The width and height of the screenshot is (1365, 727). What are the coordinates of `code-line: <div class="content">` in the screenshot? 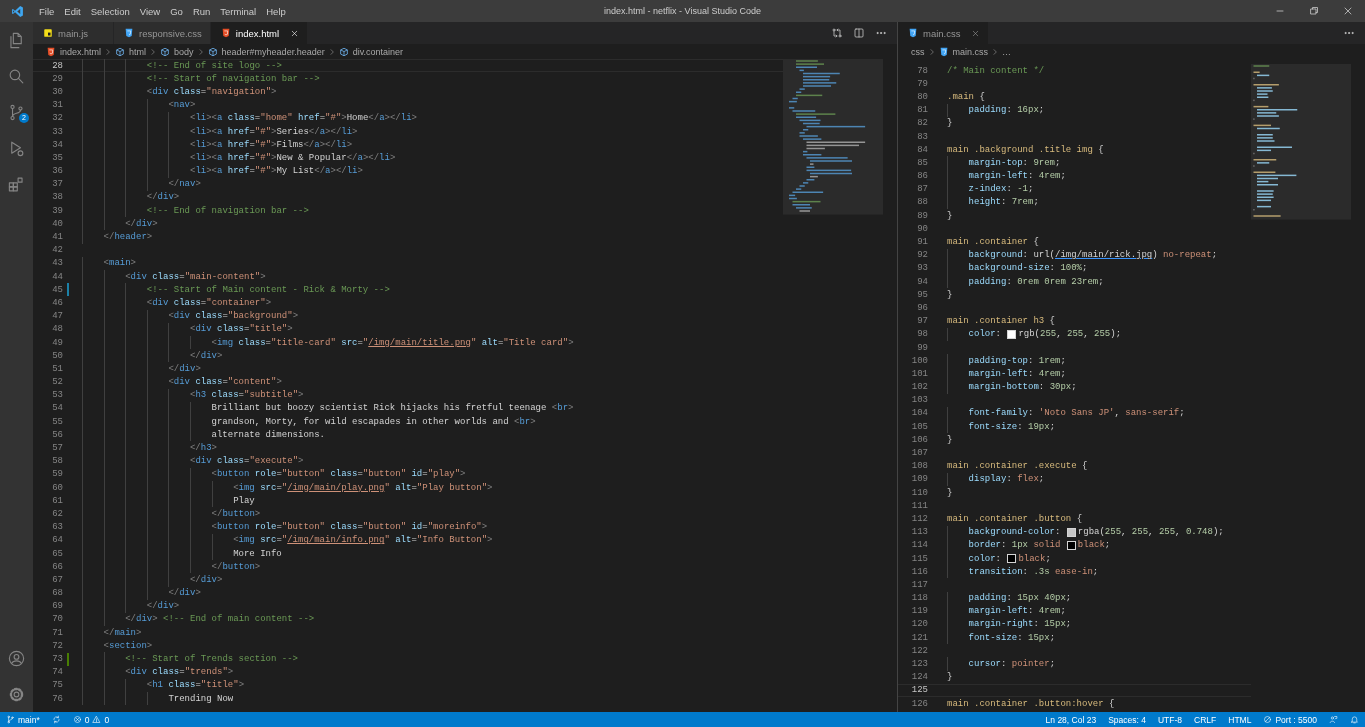 It's located at (182, 382).